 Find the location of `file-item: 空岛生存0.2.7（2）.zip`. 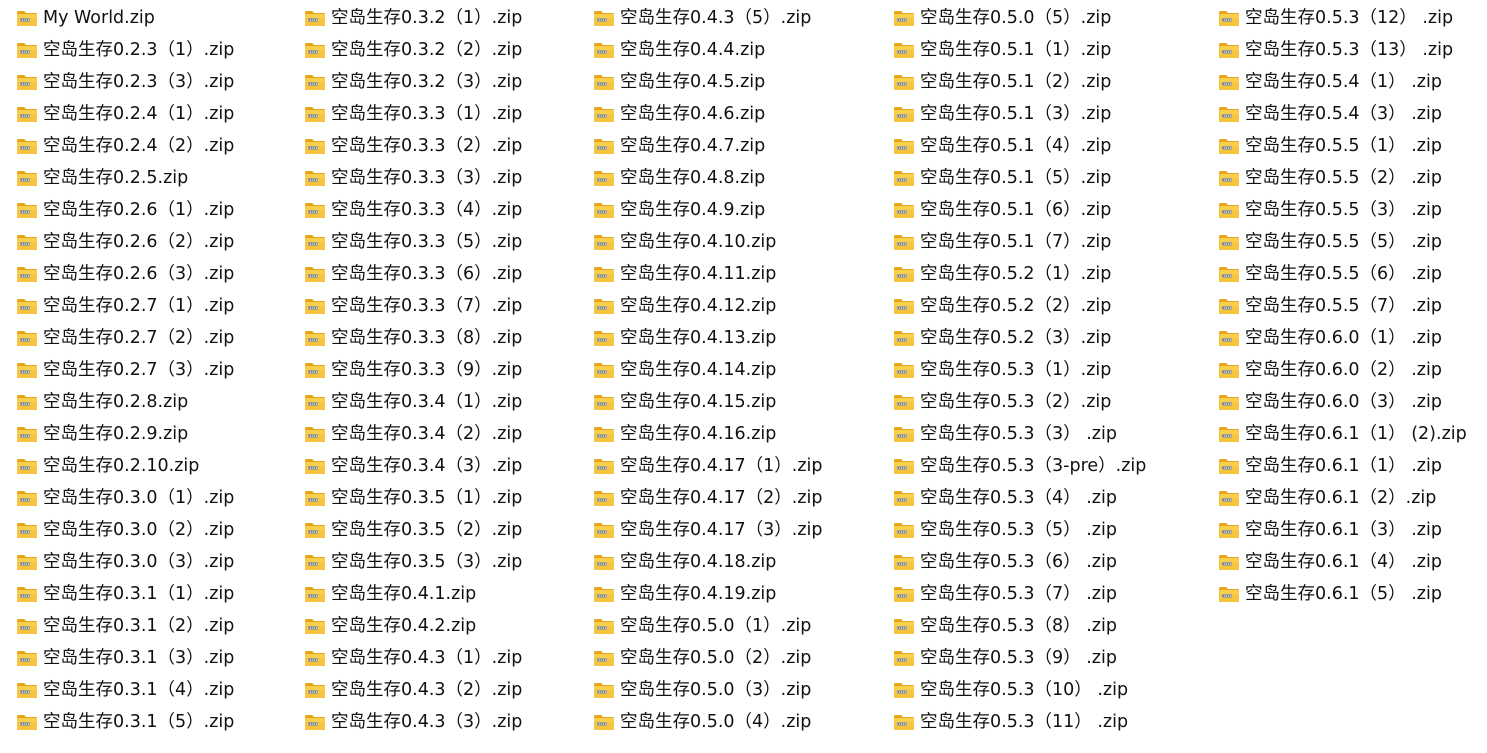

file-item: 空岛生存0.2.7（2）.zip is located at coordinates (125, 338).